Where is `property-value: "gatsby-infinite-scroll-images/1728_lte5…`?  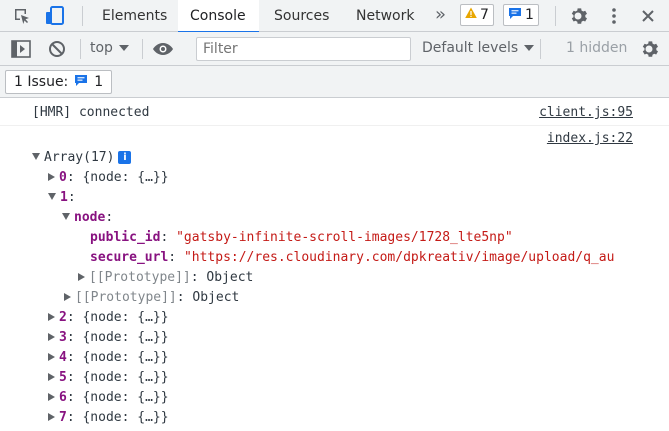
property-value: "gatsby-infinite-scroll-images/1728_lte5… is located at coordinates (344, 237).